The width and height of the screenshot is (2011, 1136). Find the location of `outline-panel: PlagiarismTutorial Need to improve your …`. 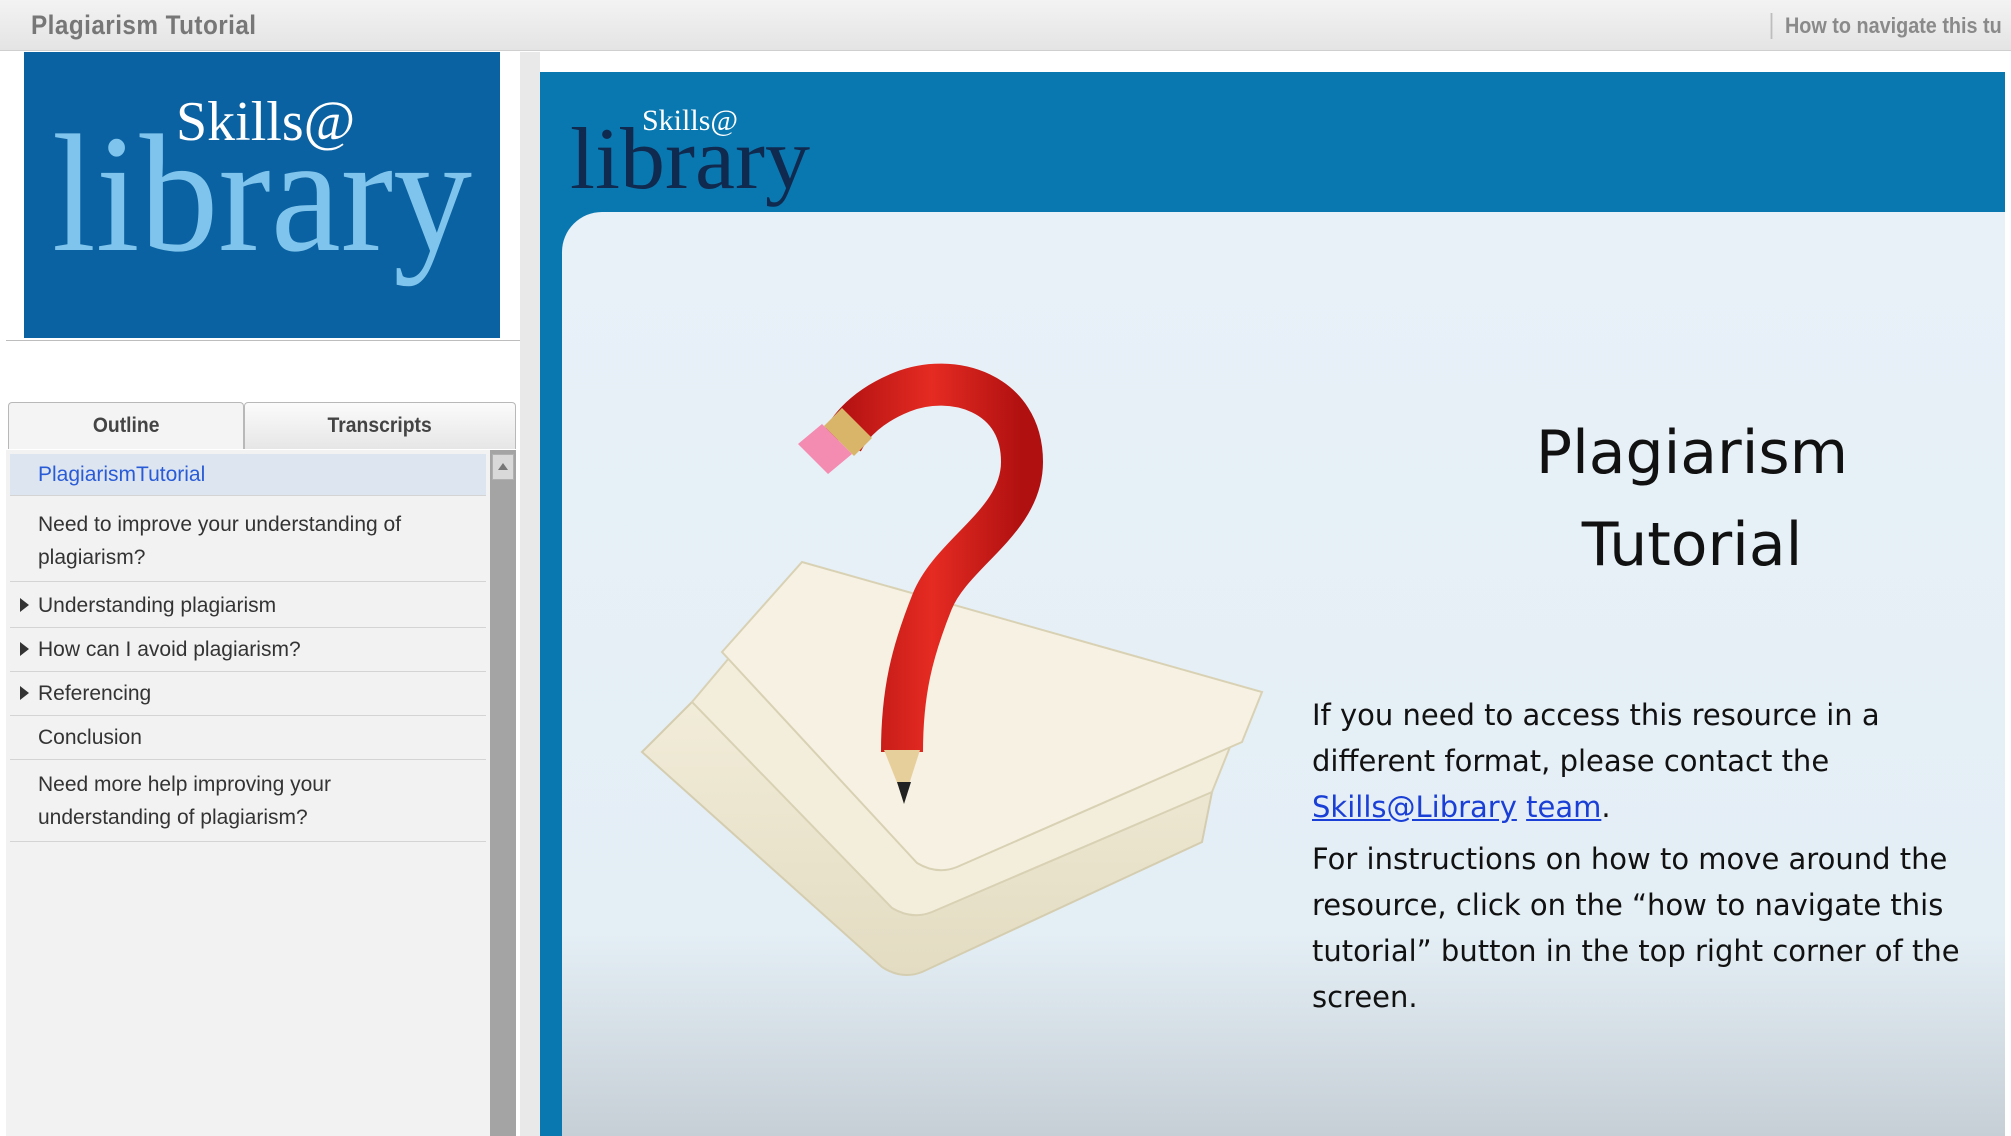

outline-panel: PlagiarismTutorial Need to improve your … is located at coordinates (248, 793).